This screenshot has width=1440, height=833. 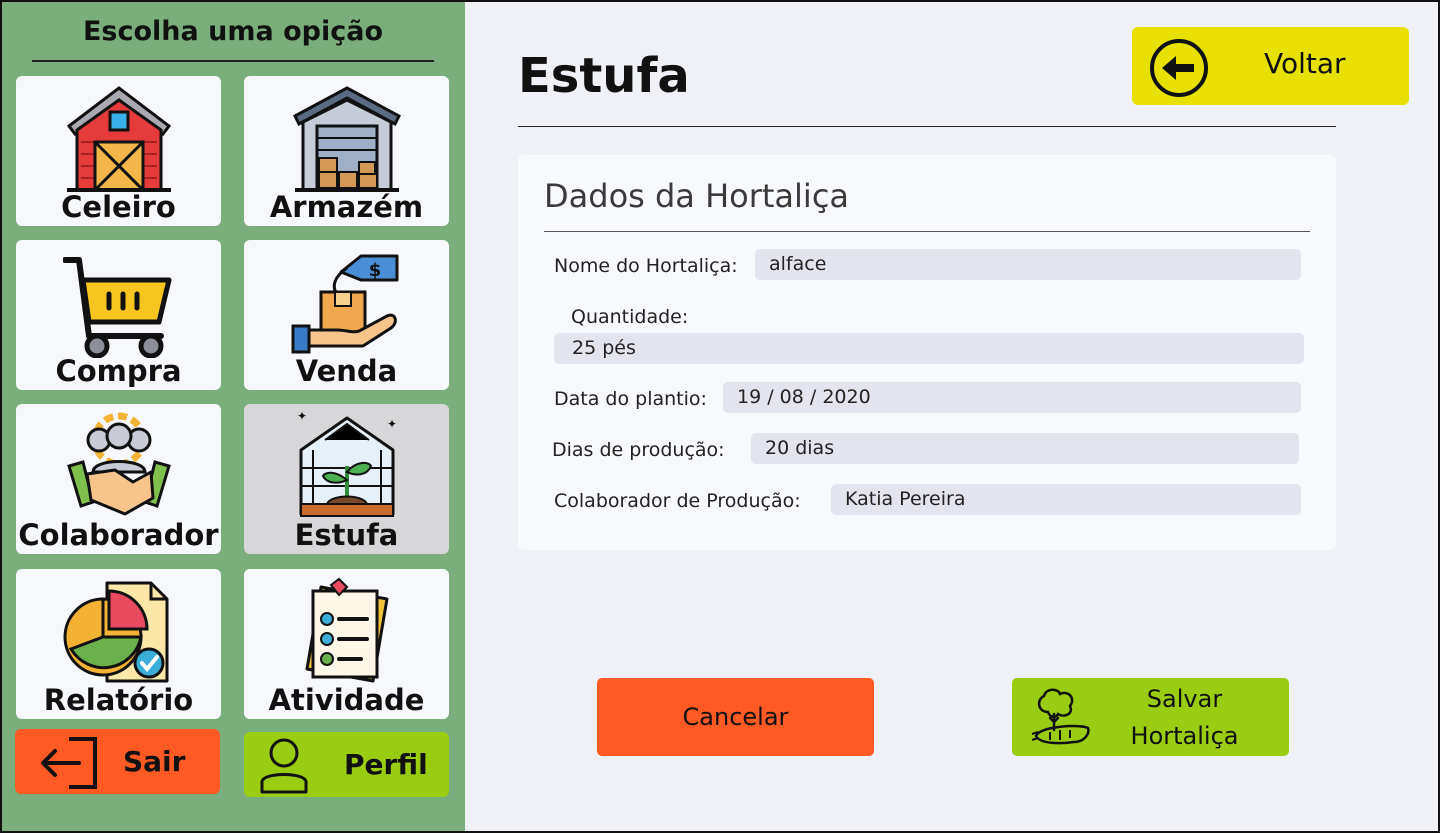 I want to click on back-button: Voltar, so click(x=1270, y=66).